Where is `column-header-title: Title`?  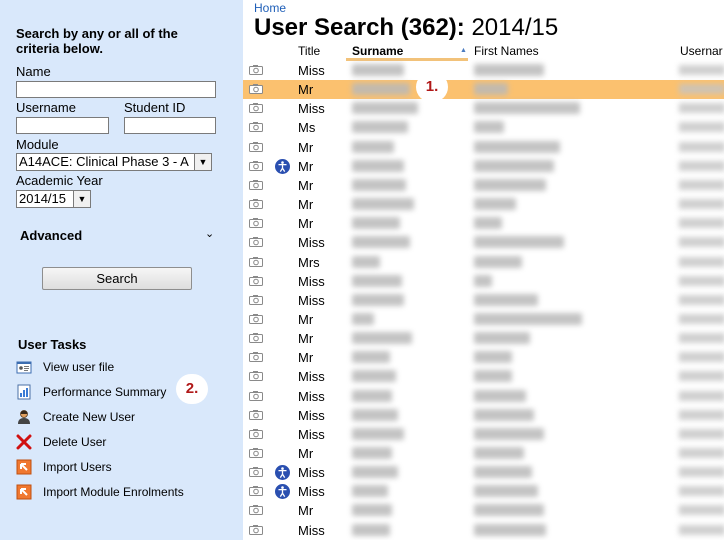
column-header-title: Title is located at coordinates (309, 52).